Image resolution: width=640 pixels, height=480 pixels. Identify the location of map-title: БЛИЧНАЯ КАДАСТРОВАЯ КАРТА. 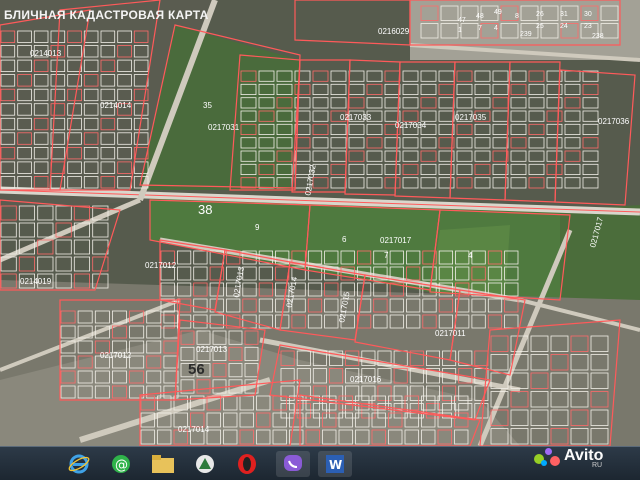
(106, 15).